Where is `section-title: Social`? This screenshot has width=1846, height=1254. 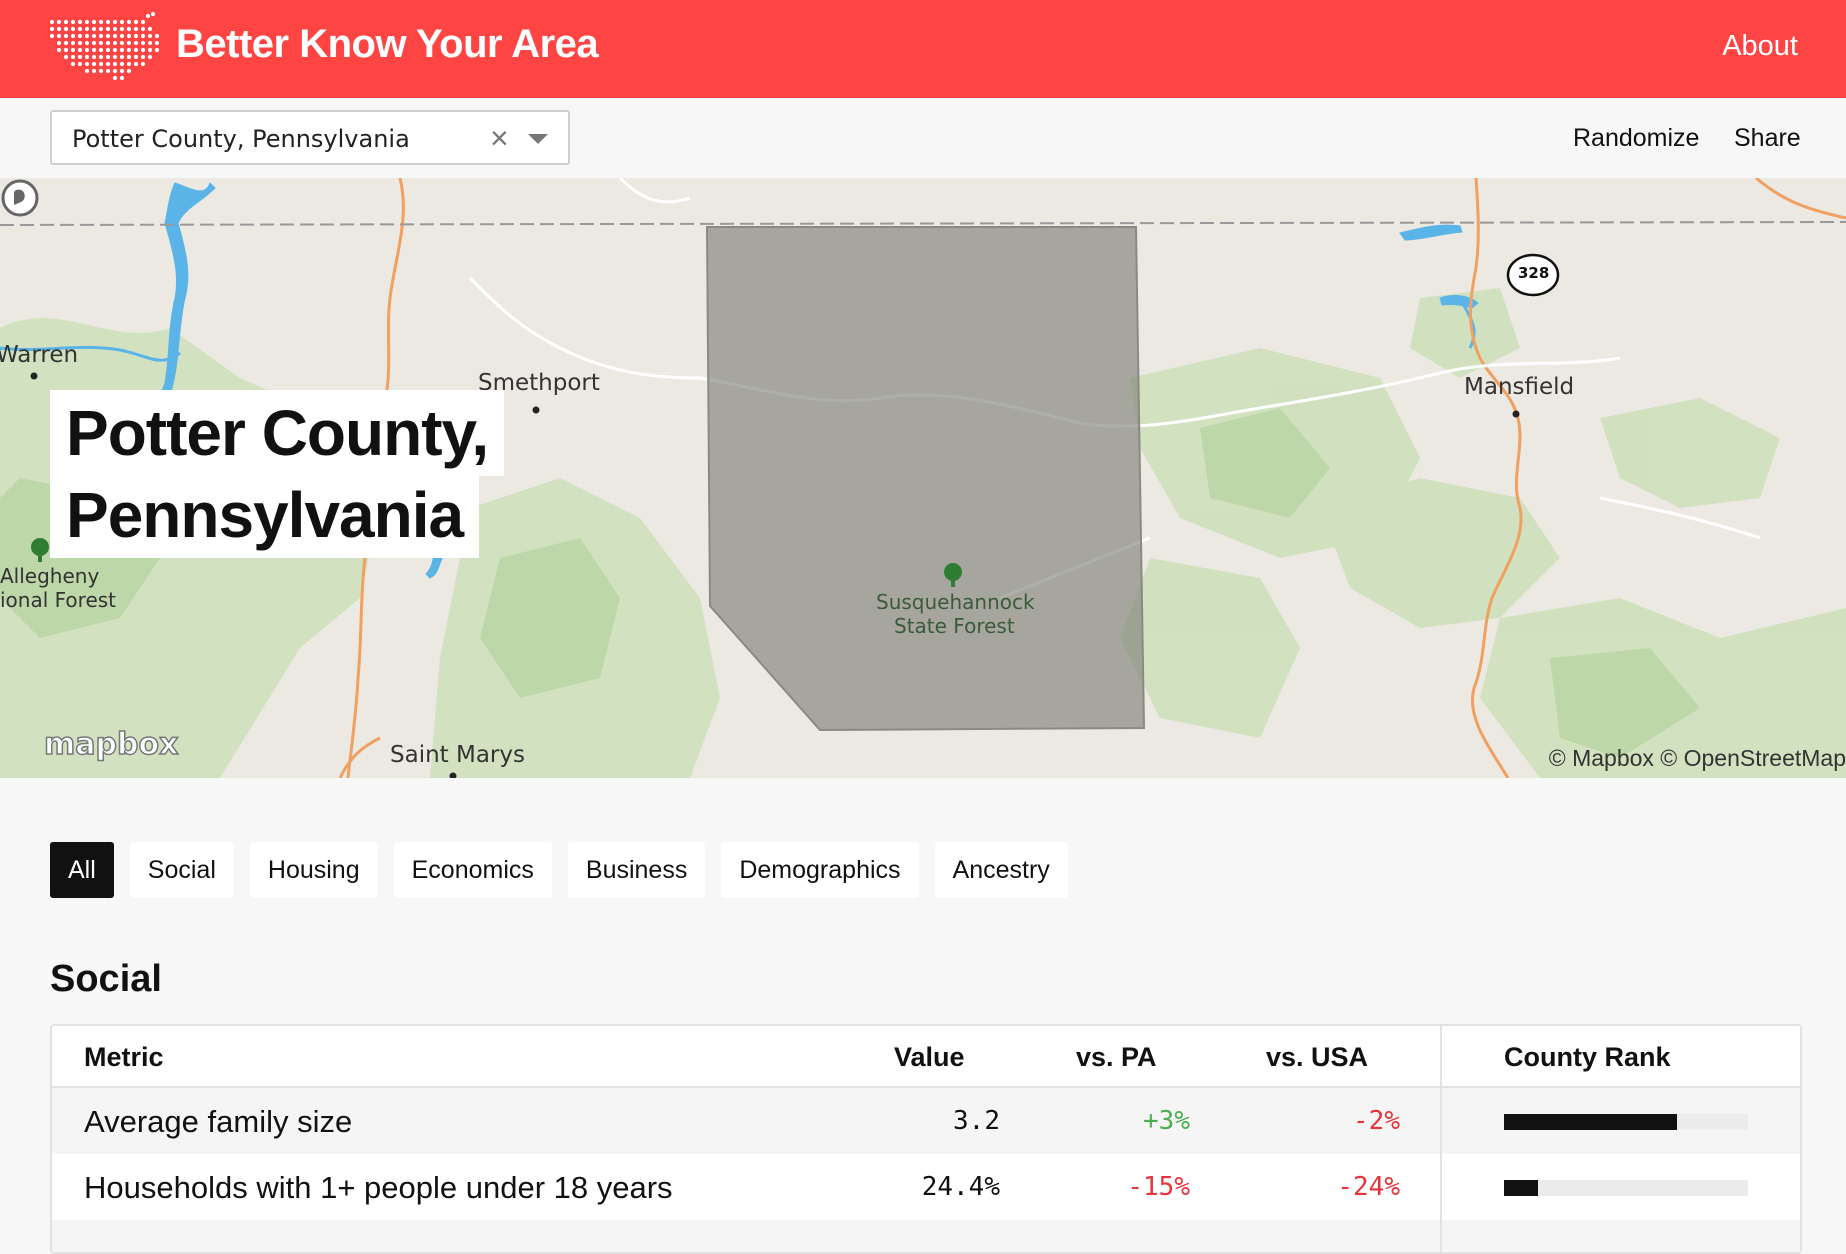 section-title: Social is located at coordinates (106, 979).